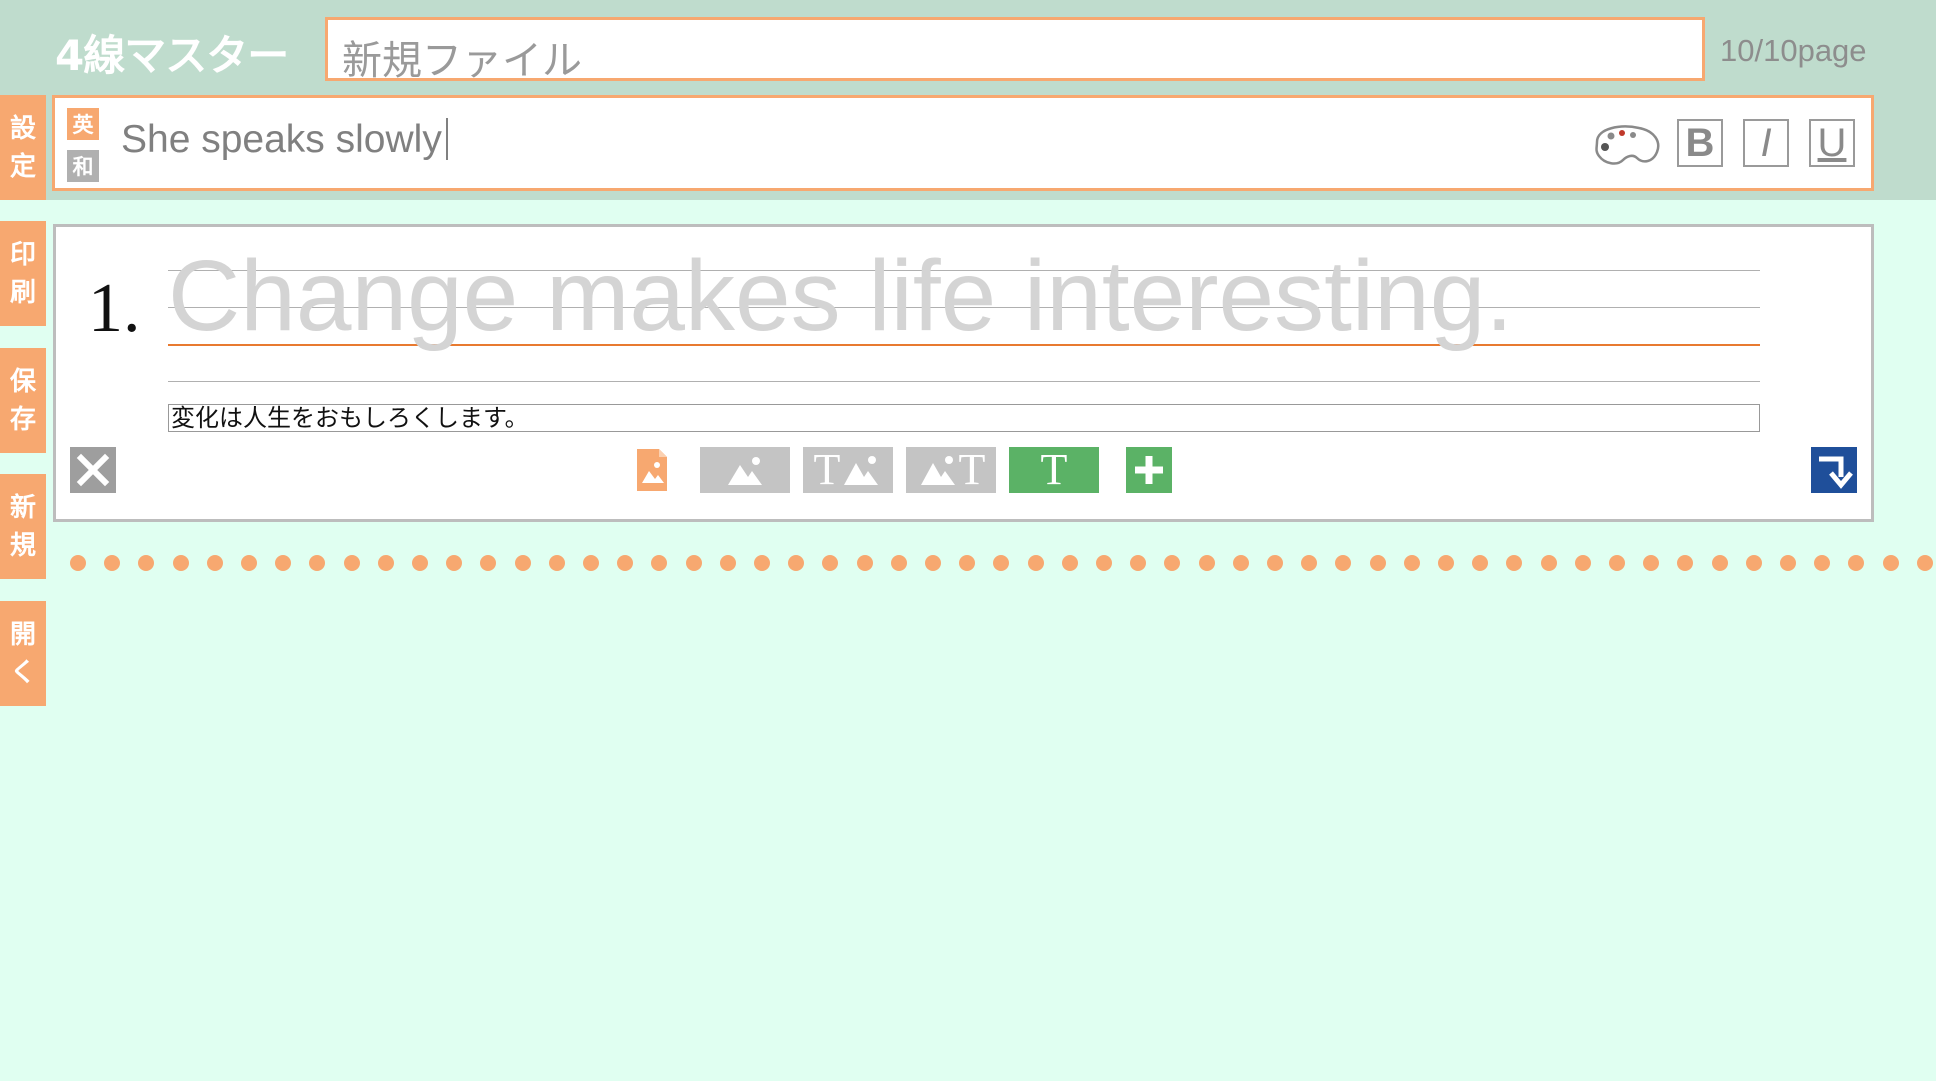 The height and width of the screenshot is (1081, 1936). Describe the element at coordinates (1149, 470) in the screenshot. I see `add-icon` at that location.